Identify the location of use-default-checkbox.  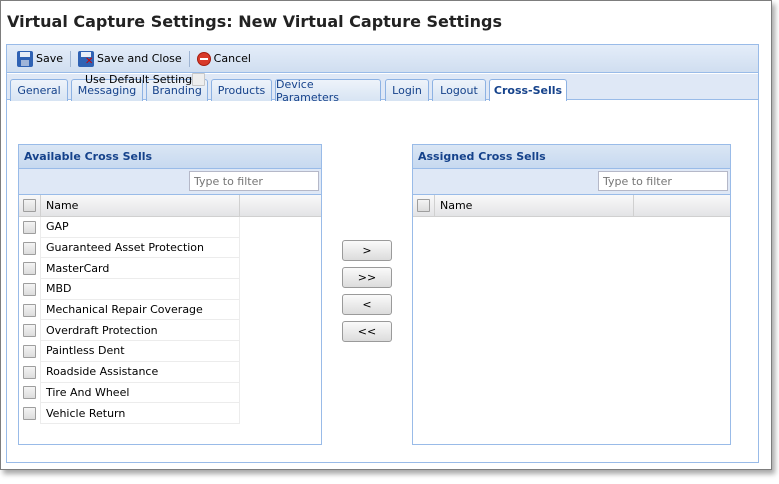
(198, 79).